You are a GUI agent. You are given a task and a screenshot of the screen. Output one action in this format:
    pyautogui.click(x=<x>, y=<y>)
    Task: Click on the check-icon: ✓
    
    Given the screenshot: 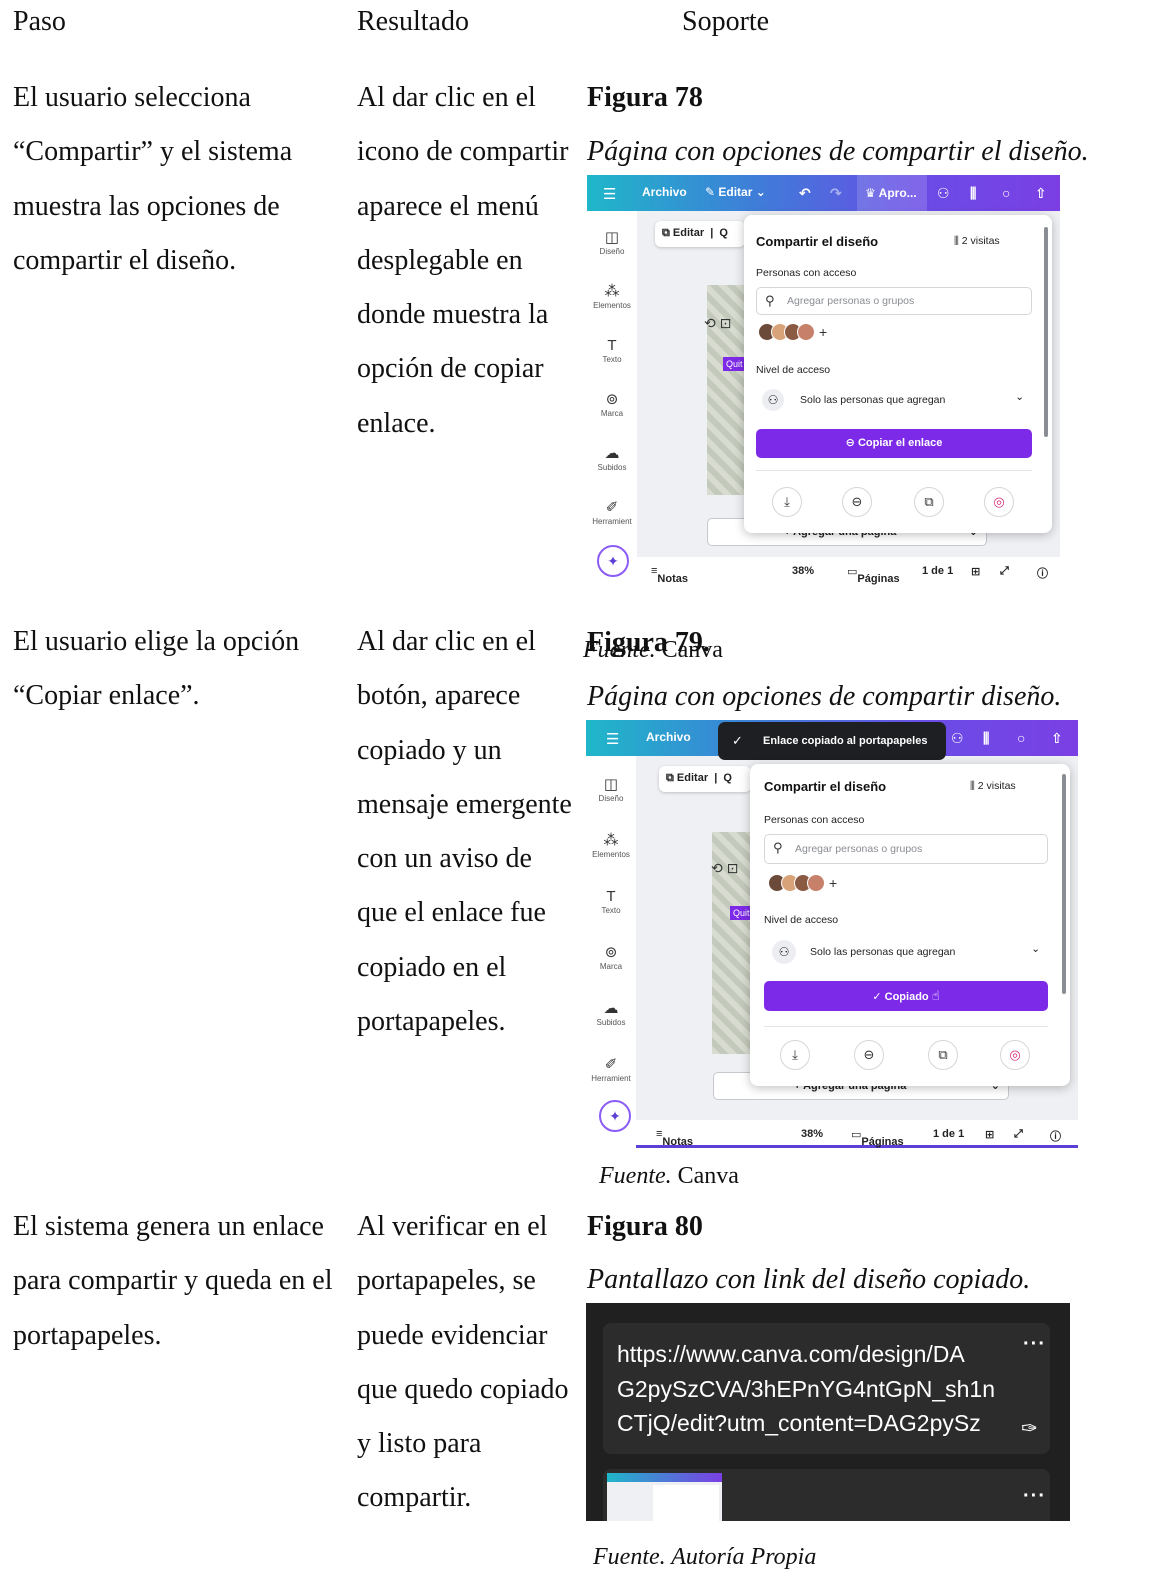 What is the action you would take?
    pyautogui.click(x=737, y=740)
    